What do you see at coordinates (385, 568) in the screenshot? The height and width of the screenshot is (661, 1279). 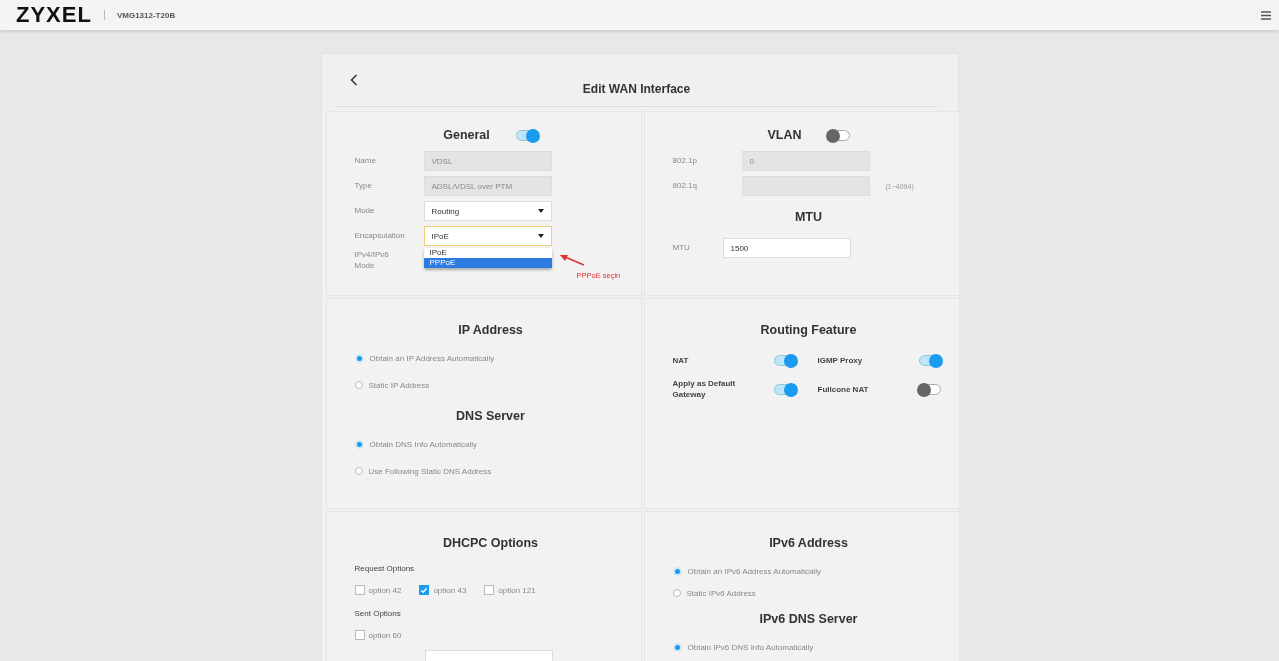 I see `group-label: Request Options` at bounding box center [385, 568].